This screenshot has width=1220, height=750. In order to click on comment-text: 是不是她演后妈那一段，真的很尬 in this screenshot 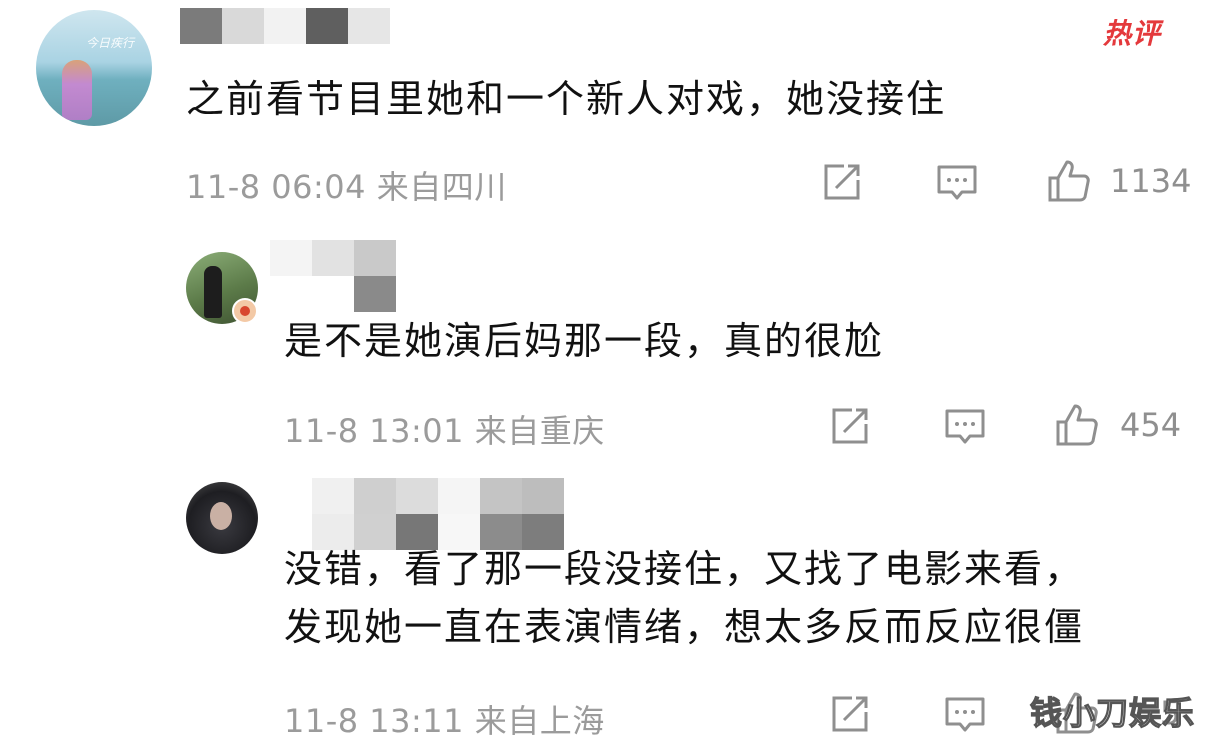, I will do `click(584, 341)`.